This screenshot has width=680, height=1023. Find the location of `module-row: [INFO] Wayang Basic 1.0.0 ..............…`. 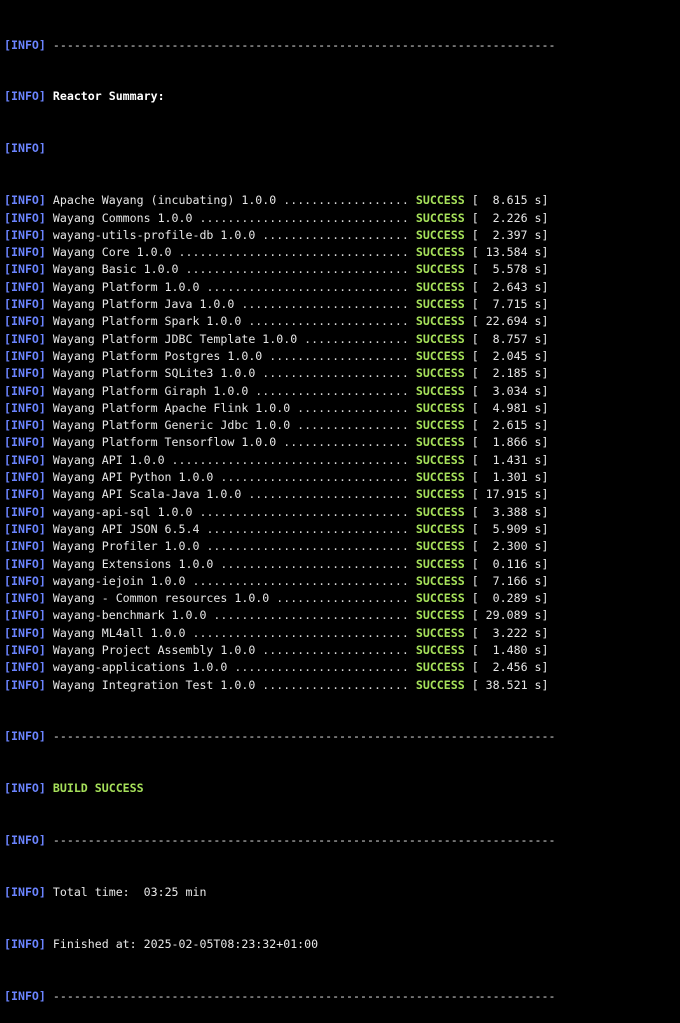

module-row: [INFO] Wayang Basic 1.0.0 ..............… is located at coordinates (342, 269).